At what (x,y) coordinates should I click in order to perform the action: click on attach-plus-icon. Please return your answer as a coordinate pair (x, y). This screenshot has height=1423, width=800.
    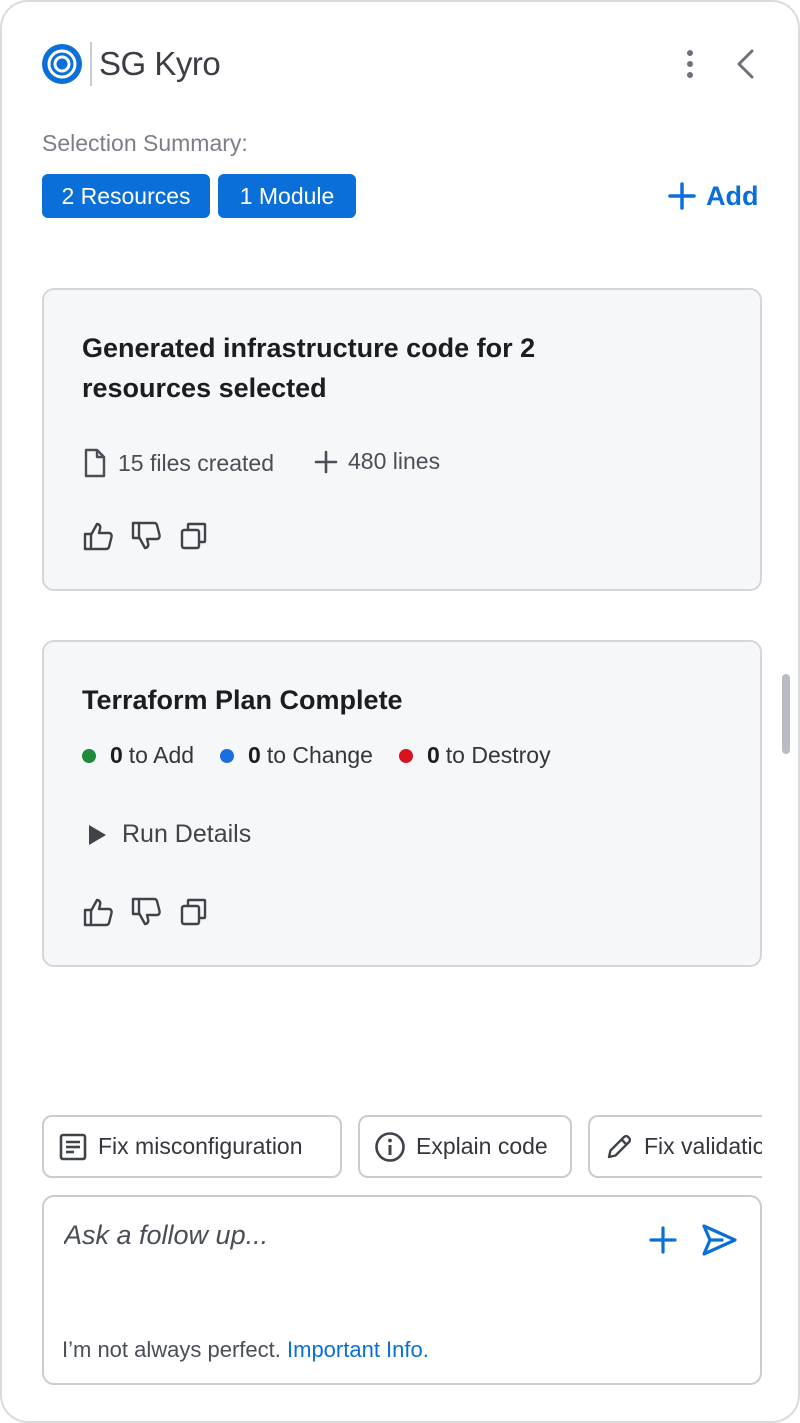
    Looking at the image, I should click on (663, 1240).